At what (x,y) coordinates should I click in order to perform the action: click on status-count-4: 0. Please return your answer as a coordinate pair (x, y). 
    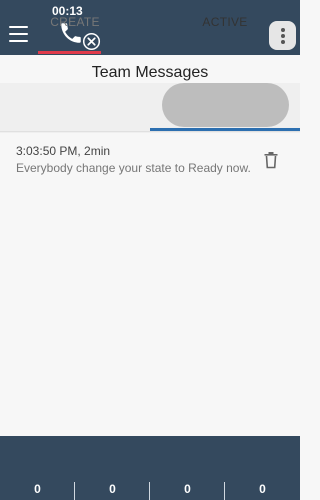
    Looking at the image, I should click on (262, 491).